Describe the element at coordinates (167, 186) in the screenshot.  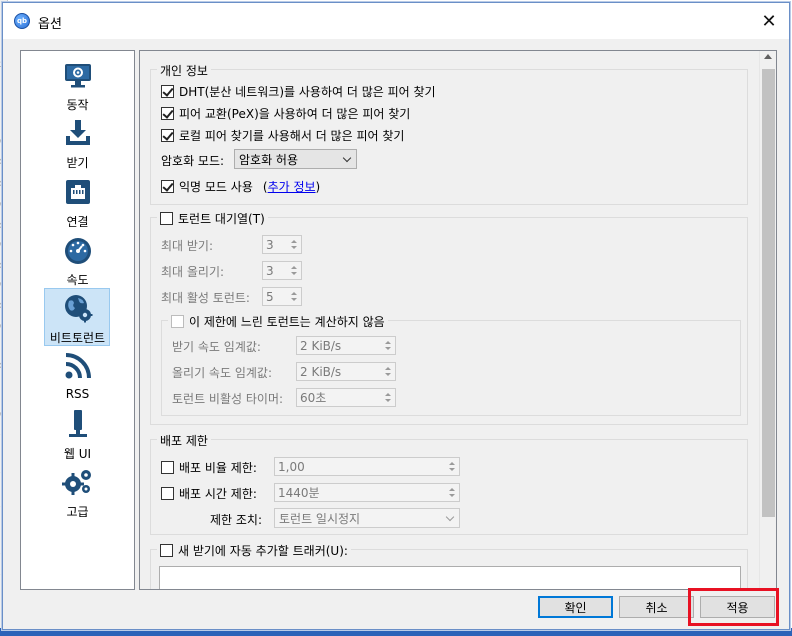
I see `anonymous-checkbox` at that location.